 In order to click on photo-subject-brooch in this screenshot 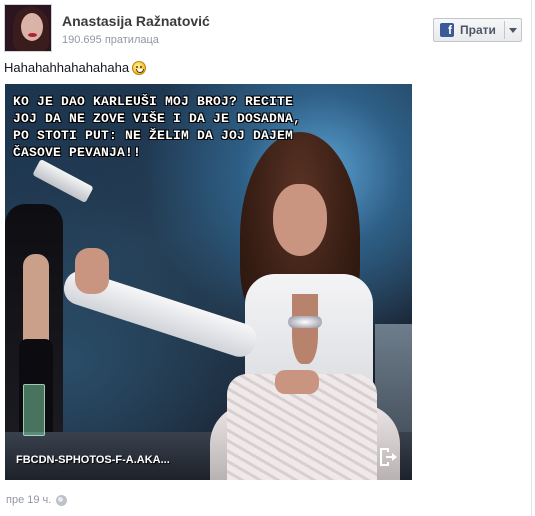, I will do `click(305, 322)`.